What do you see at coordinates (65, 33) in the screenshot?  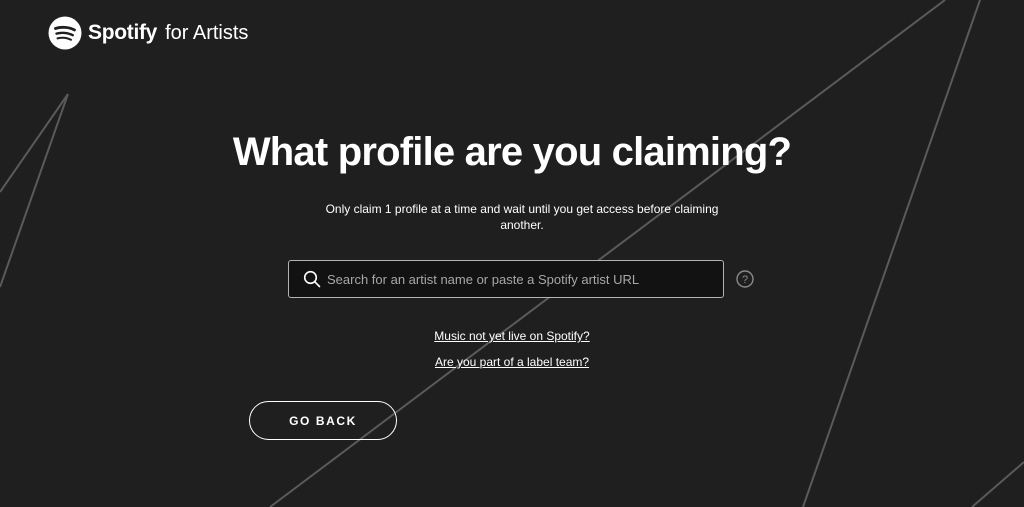 I see `spotify-logo-icon` at bounding box center [65, 33].